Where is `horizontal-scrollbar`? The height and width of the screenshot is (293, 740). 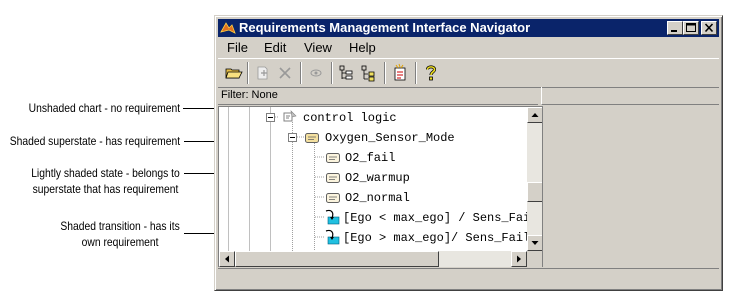 horizontal-scrollbar is located at coordinates (373, 259).